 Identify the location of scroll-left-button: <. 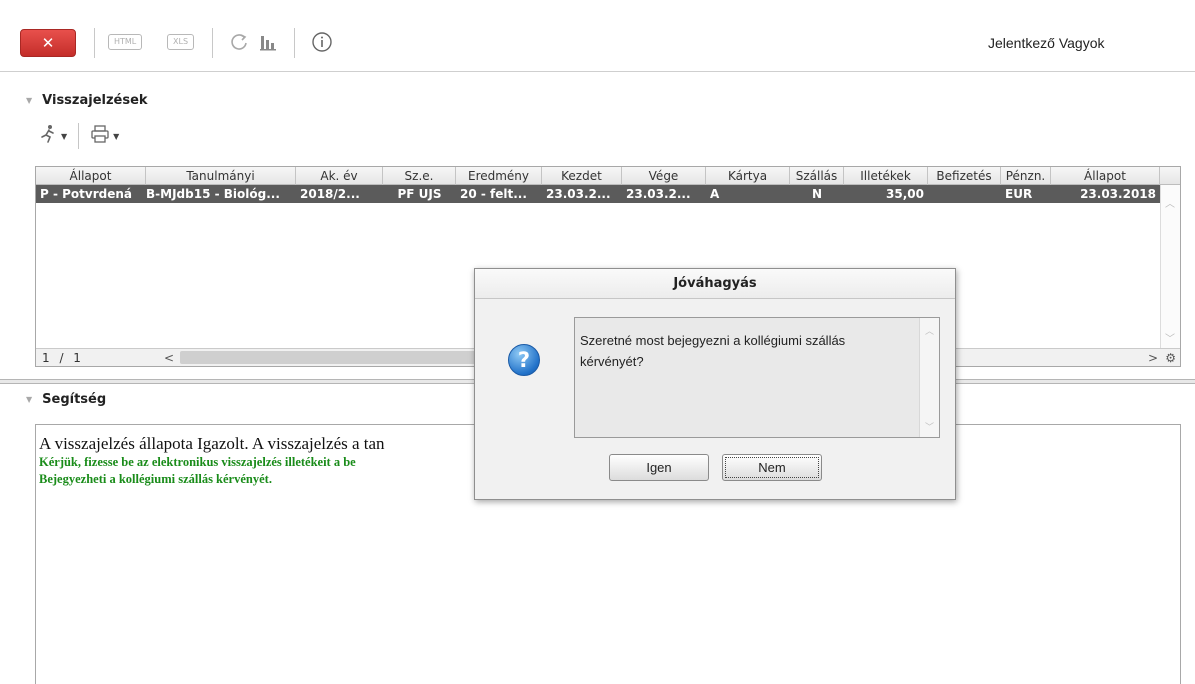
(169, 358).